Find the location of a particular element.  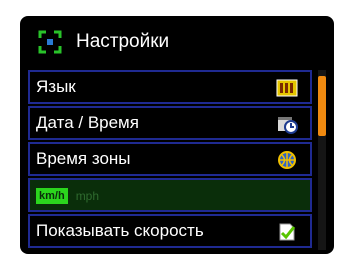

menu-item-label: Показывать скорость is located at coordinates (120, 230).